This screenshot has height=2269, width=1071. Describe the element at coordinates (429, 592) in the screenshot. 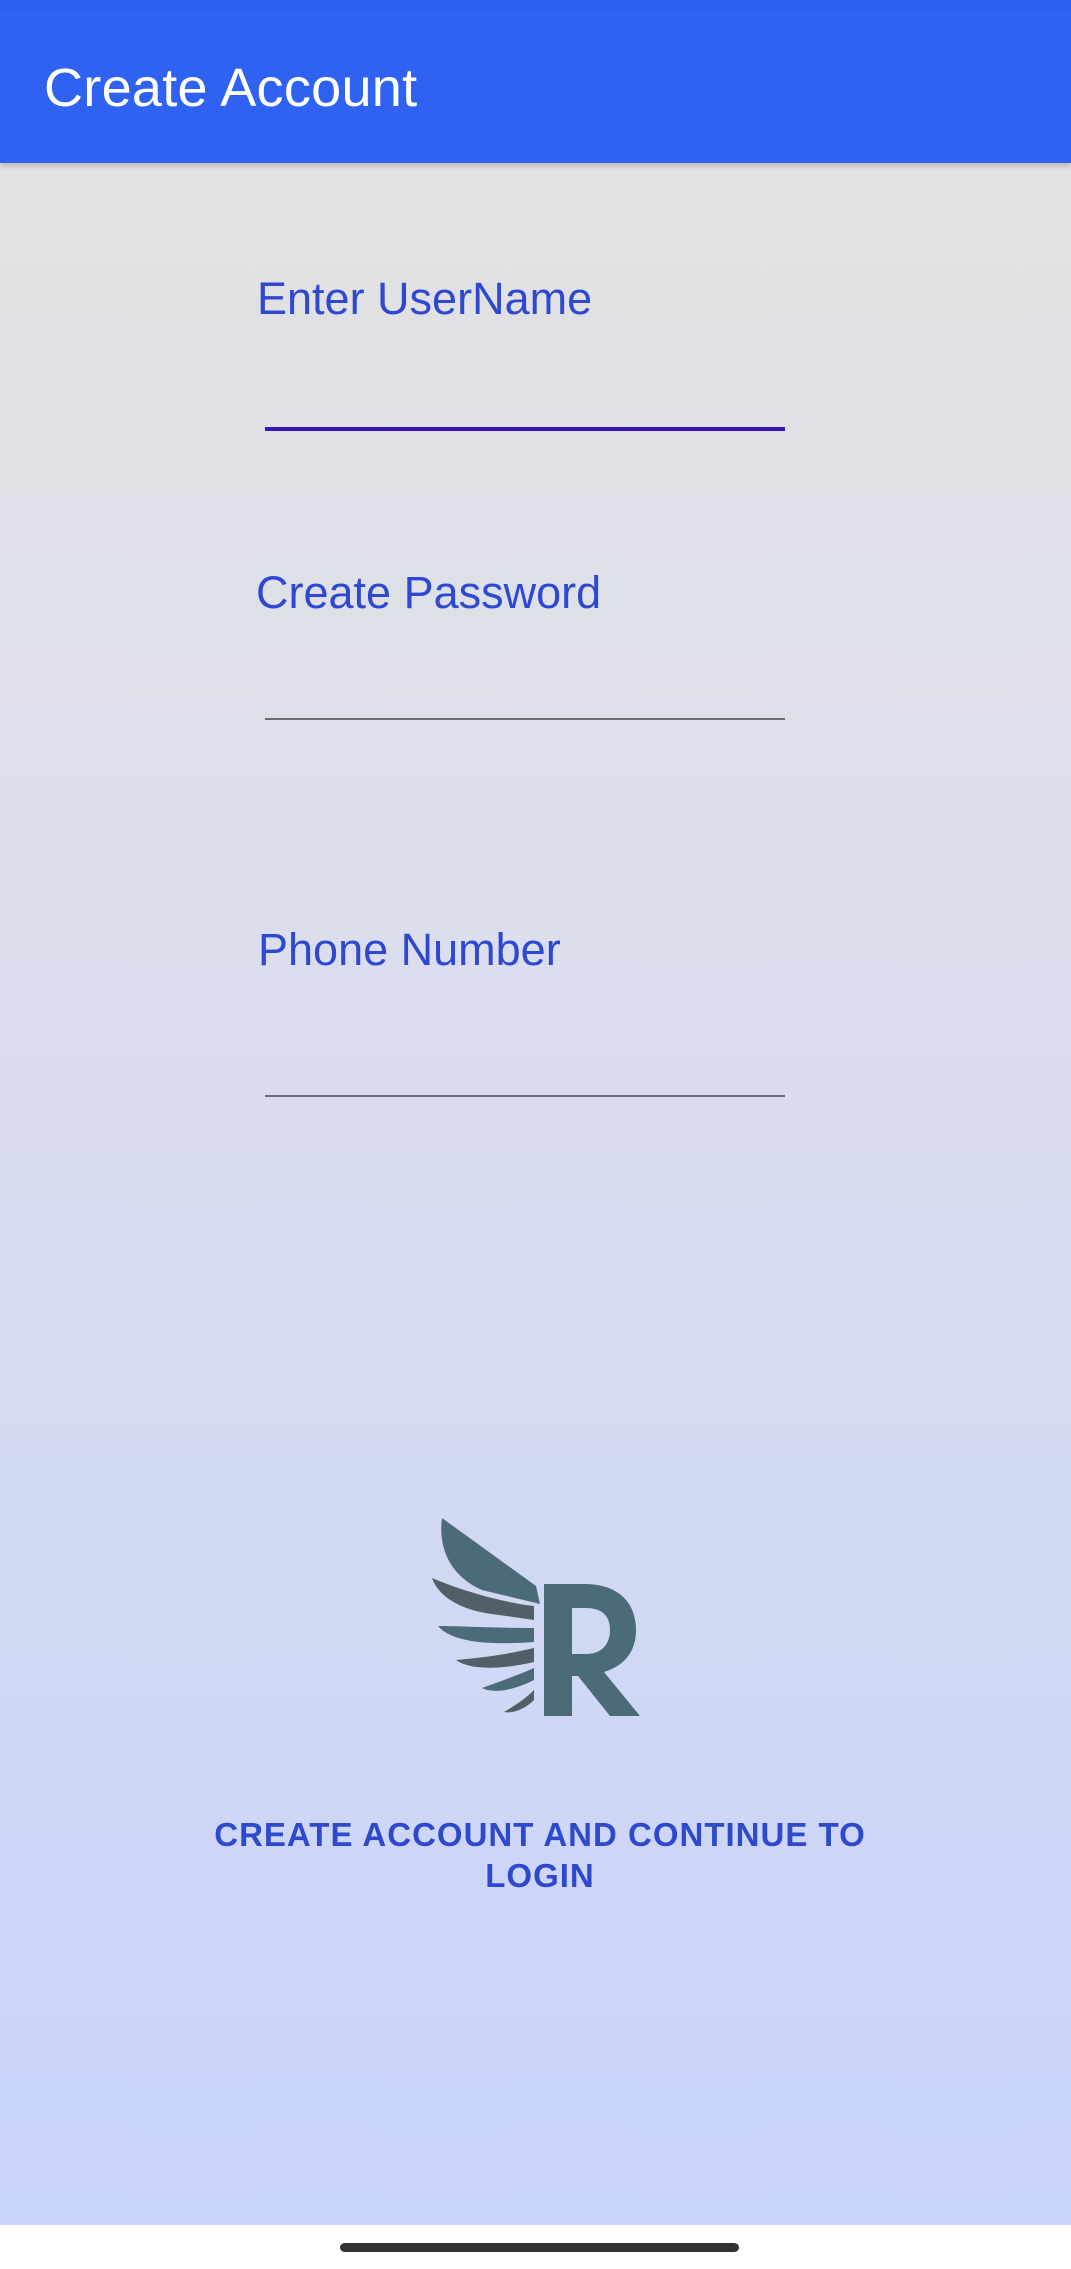

I see `password-label: Create Password` at that location.